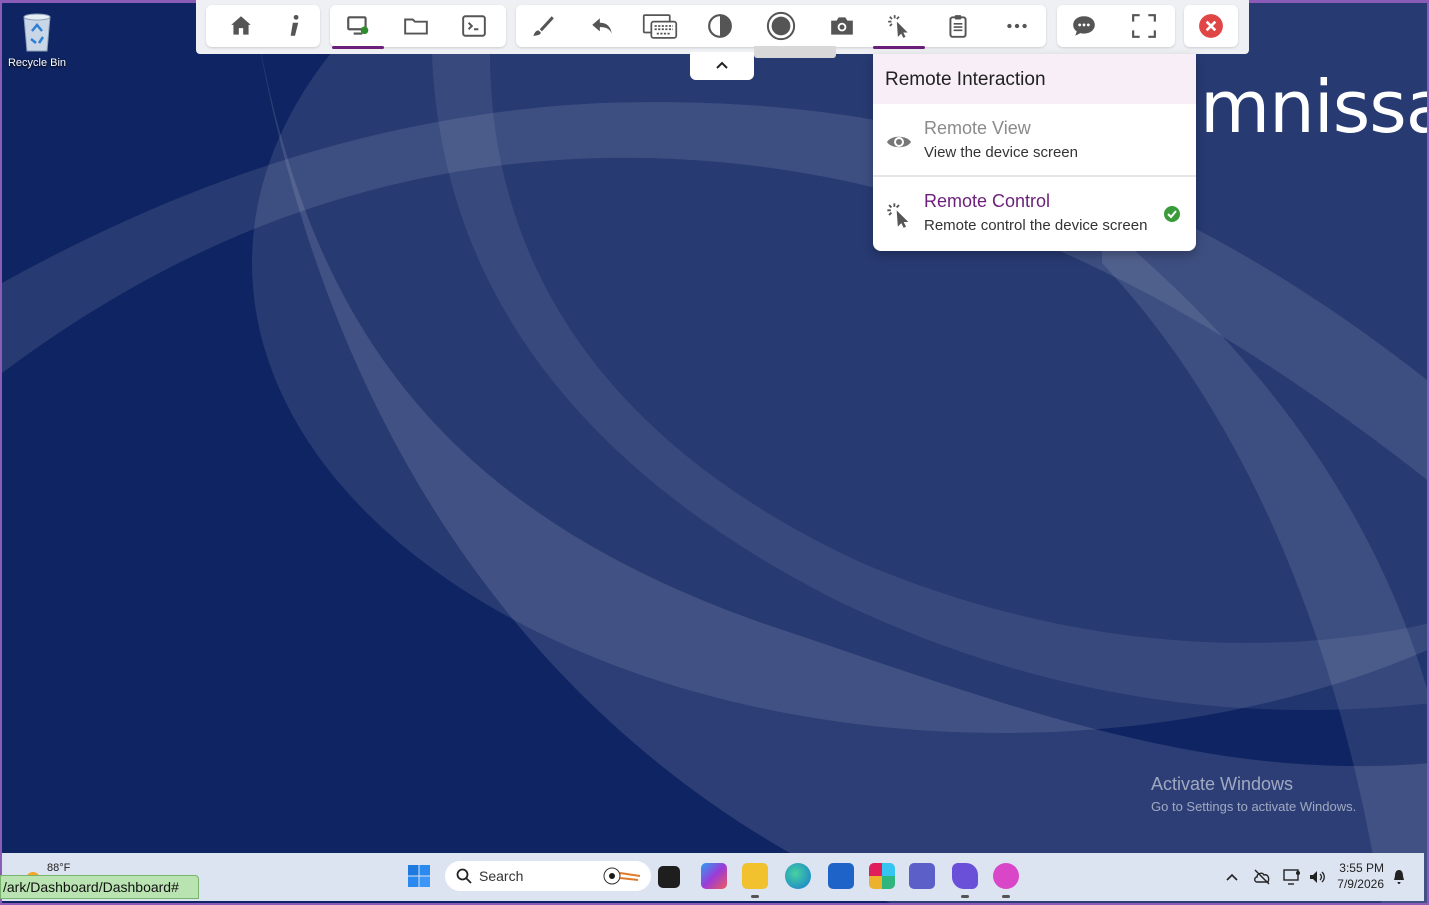 The width and height of the screenshot is (1429, 905). I want to click on brush-icon, so click(543, 26).